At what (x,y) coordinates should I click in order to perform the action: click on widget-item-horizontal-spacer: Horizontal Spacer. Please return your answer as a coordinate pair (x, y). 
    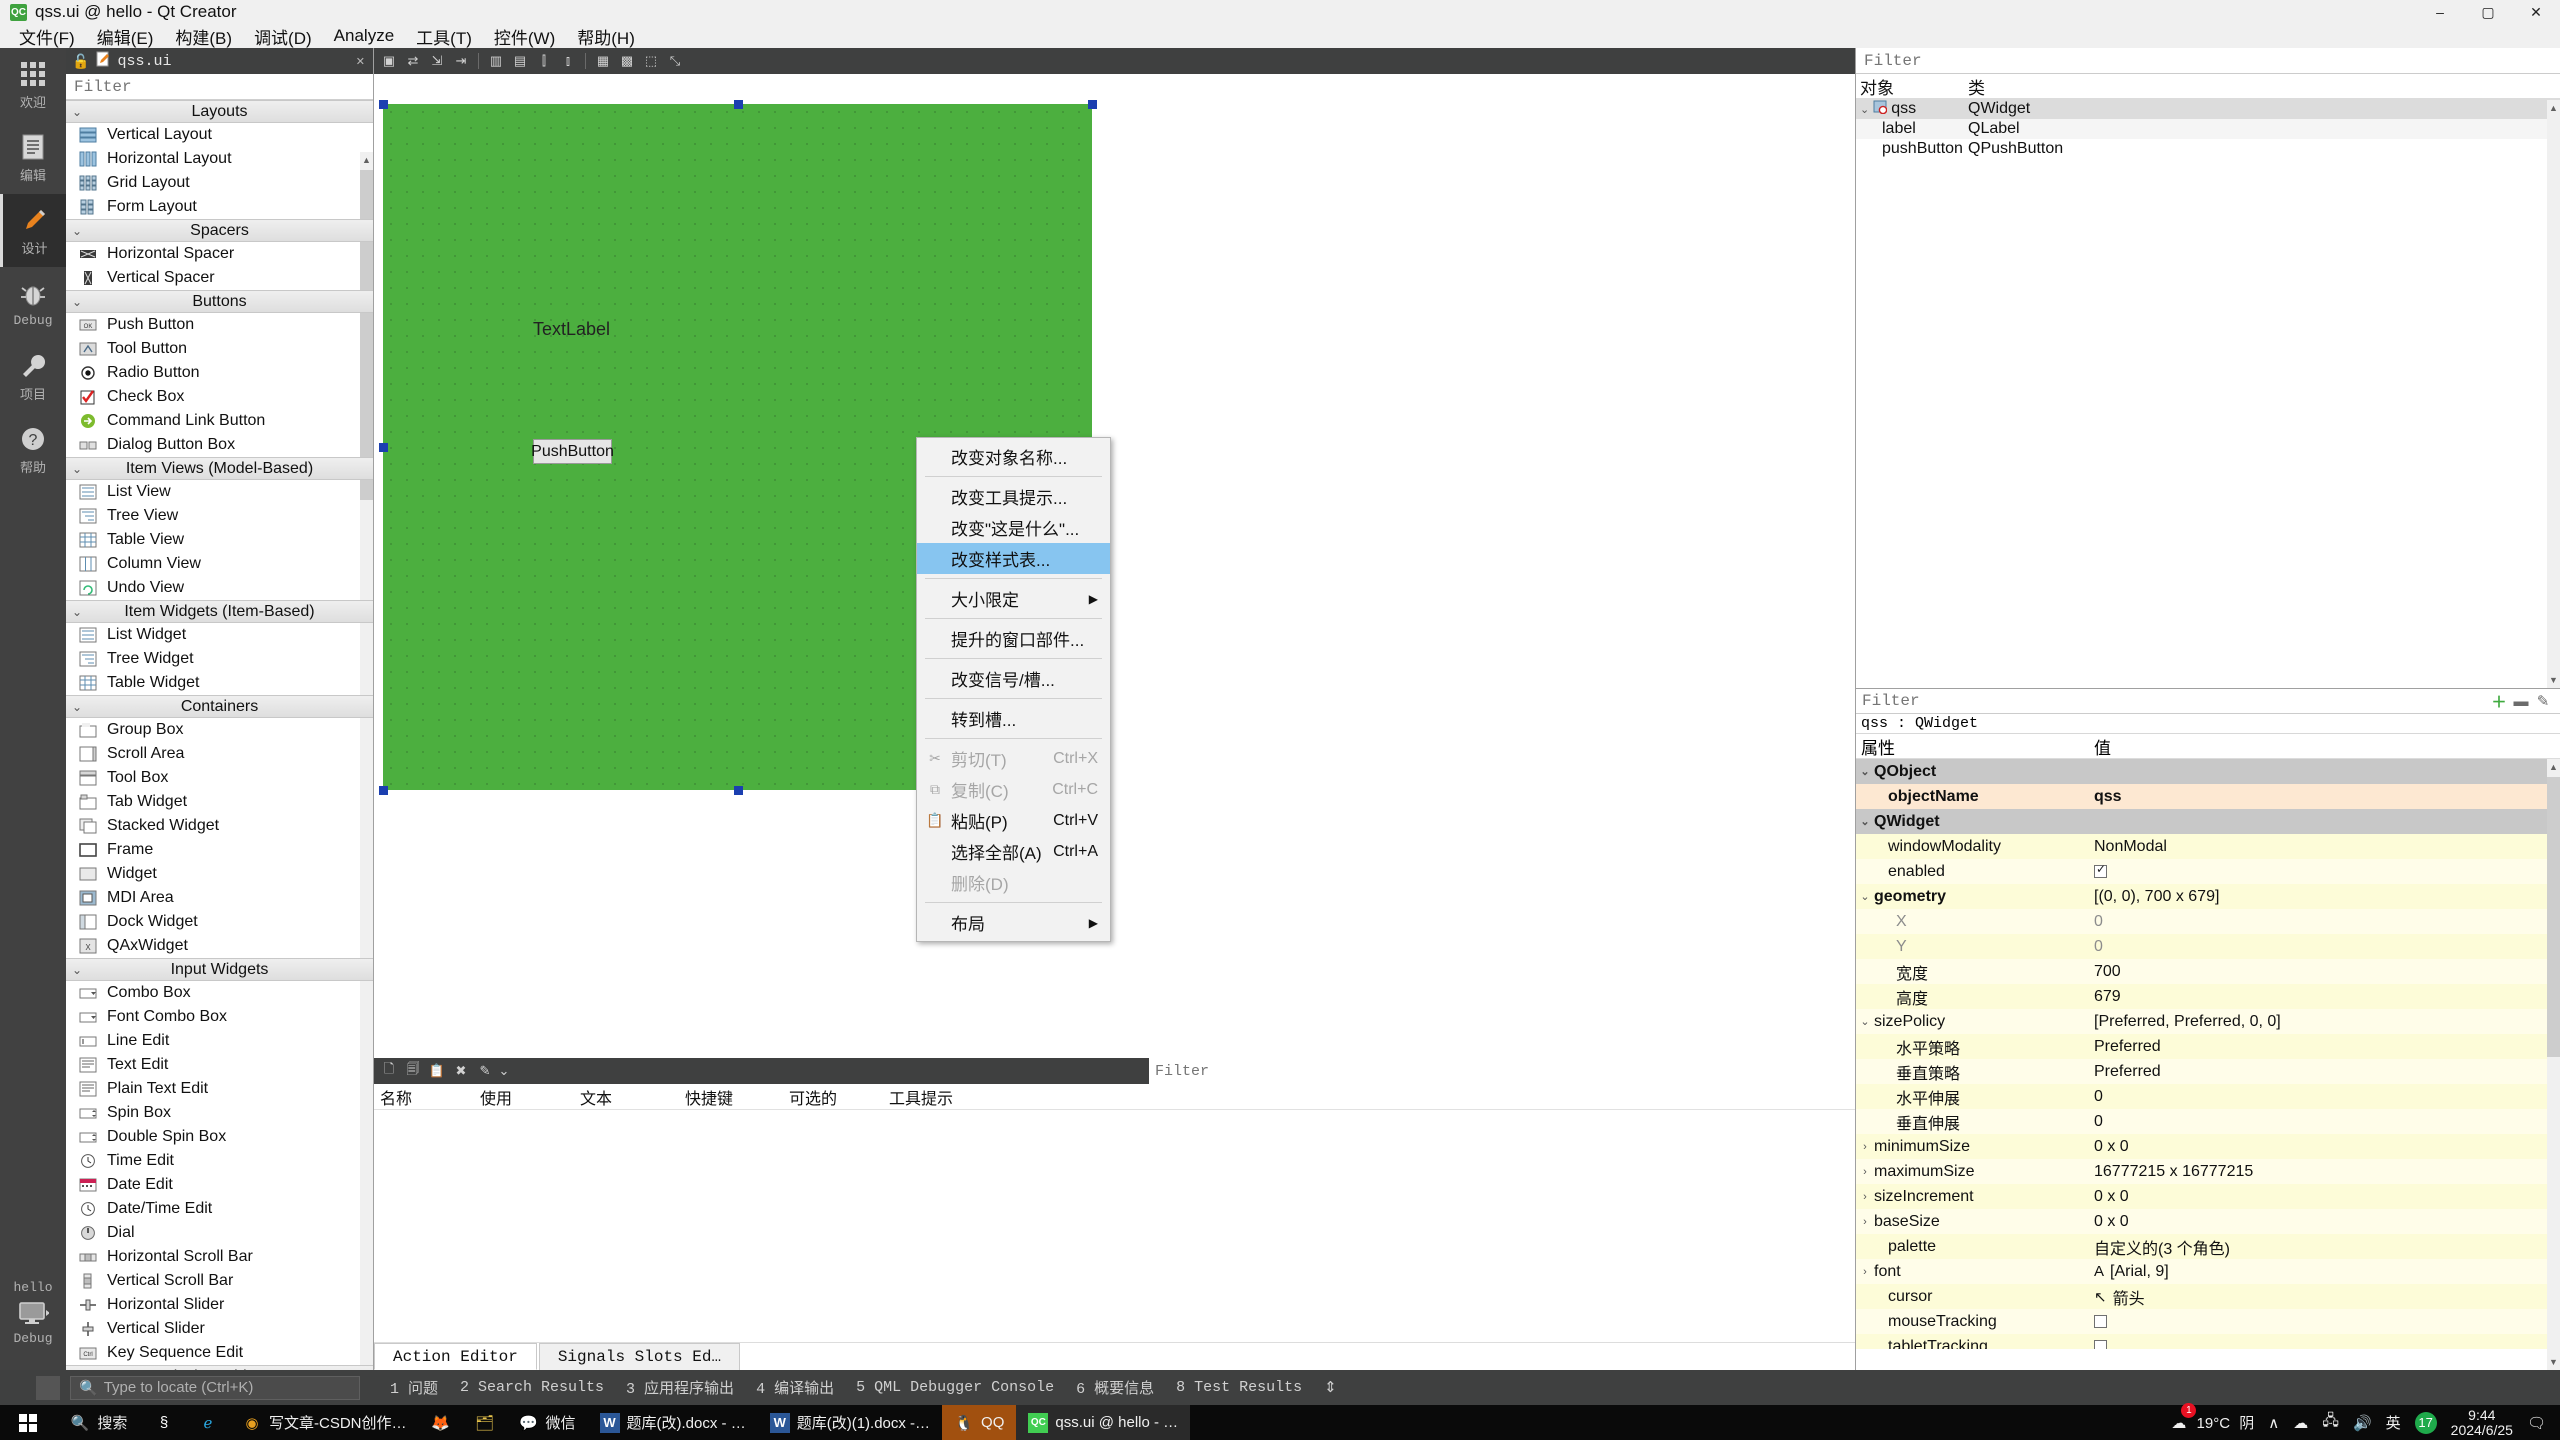
    Looking at the image, I should click on (219, 254).